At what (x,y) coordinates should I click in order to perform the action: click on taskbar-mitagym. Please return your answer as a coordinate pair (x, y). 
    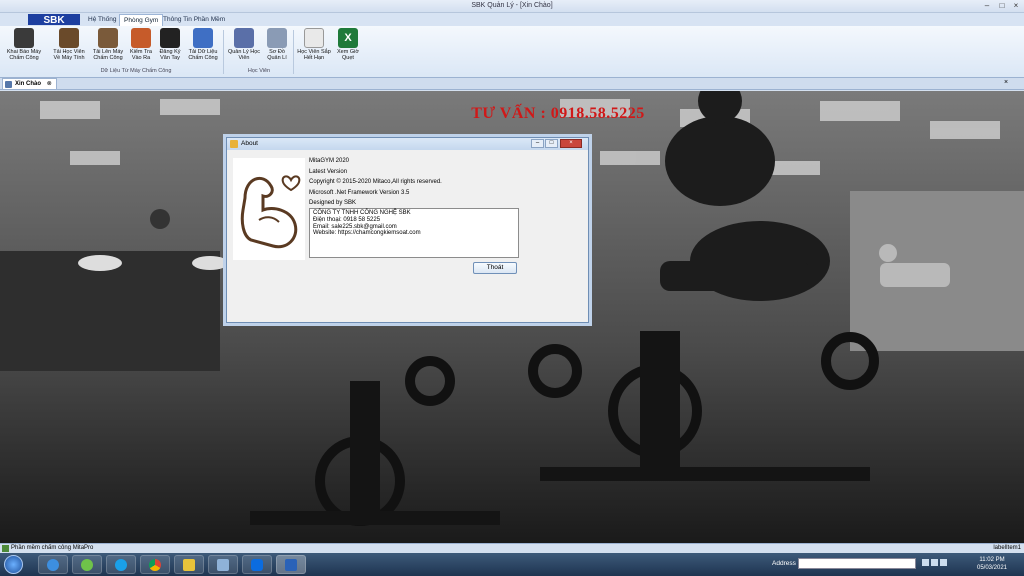
    Looking at the image, I should click on (291, 564).